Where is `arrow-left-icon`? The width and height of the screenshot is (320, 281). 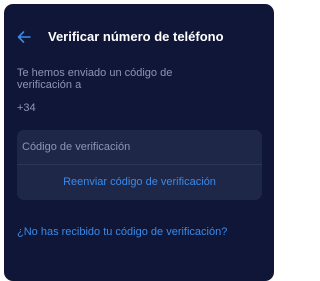 arrow-left-icon is located at coordinates (24, 37).